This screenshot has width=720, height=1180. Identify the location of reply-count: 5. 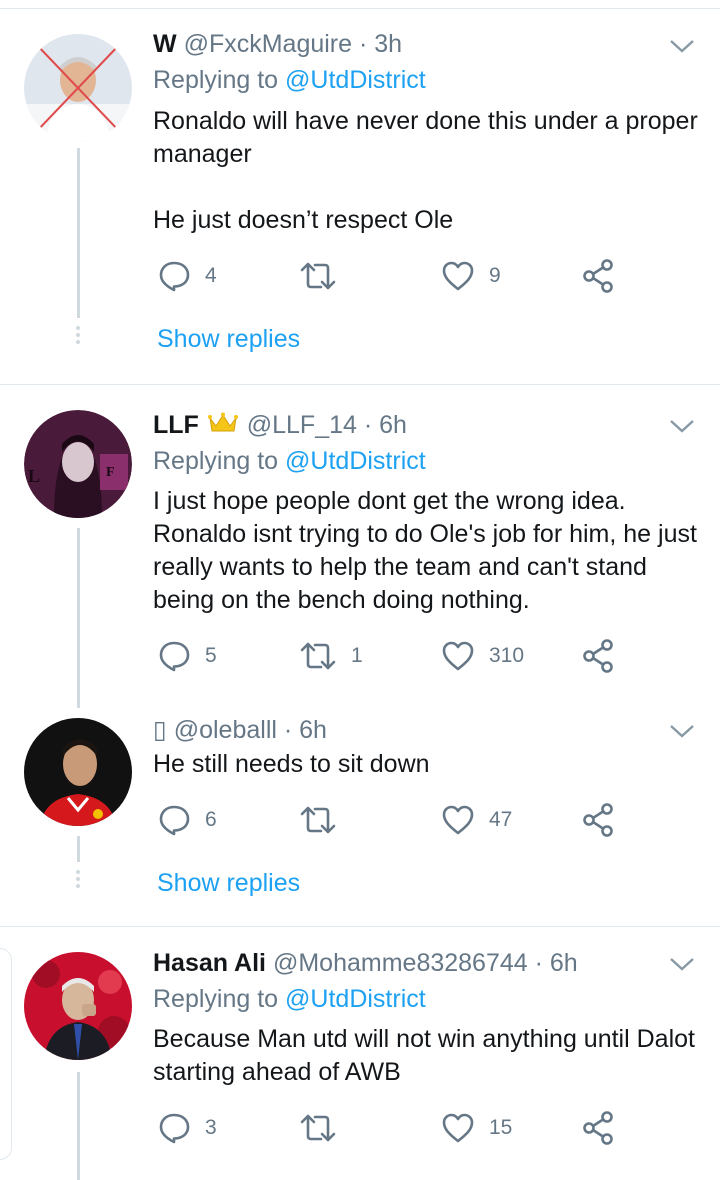
(211, 655).